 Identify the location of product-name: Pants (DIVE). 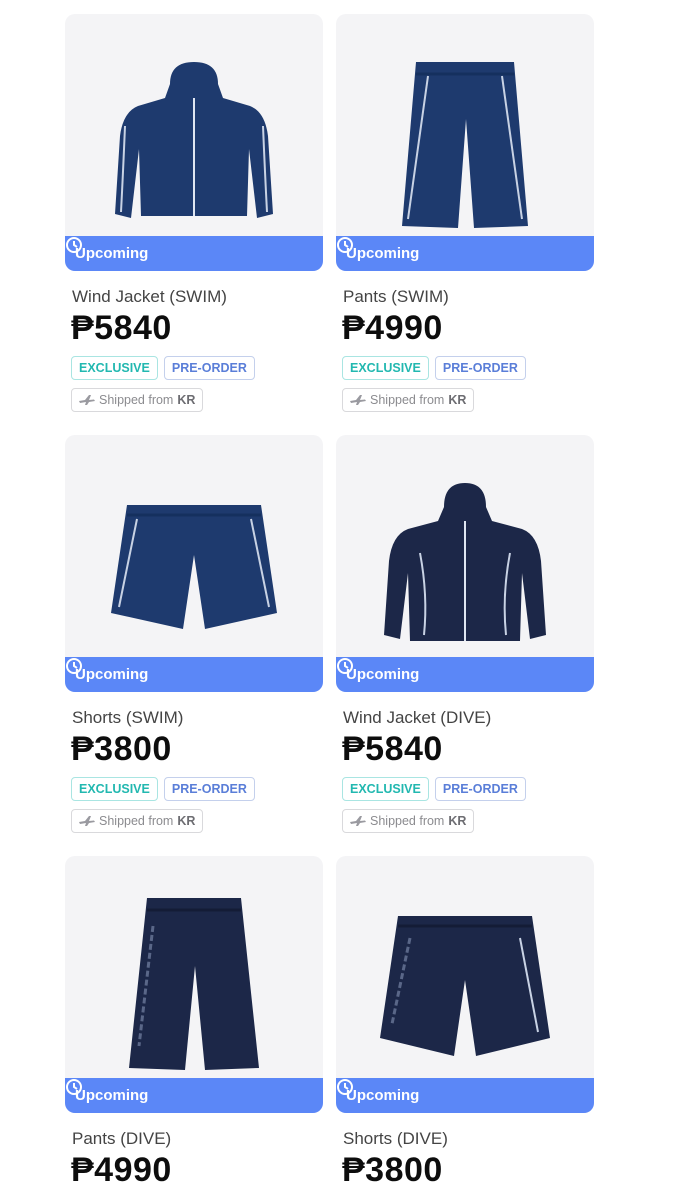
(198, 1139).